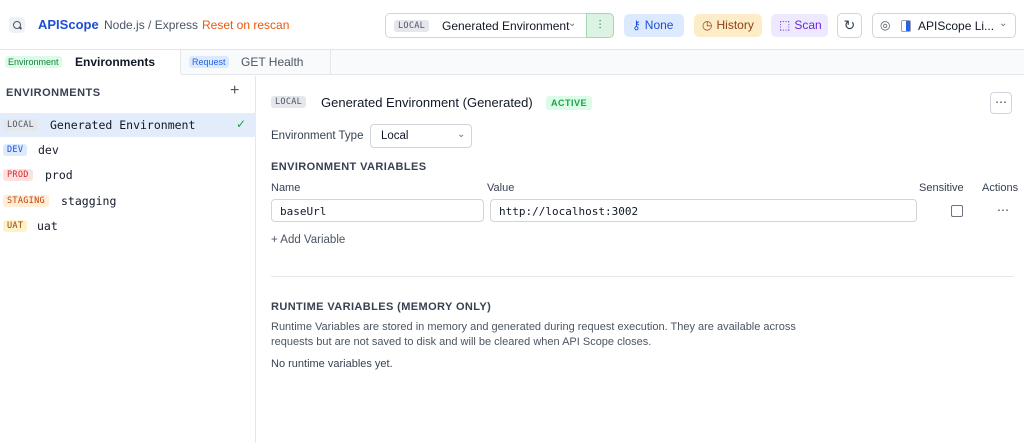 The height and width of the screenshot is (443, 1024). What do you see at coordinates (128, 226) in the screenshot?
I see `sidebar-item-uat: UAT uat` at bounding box center [128, 226].